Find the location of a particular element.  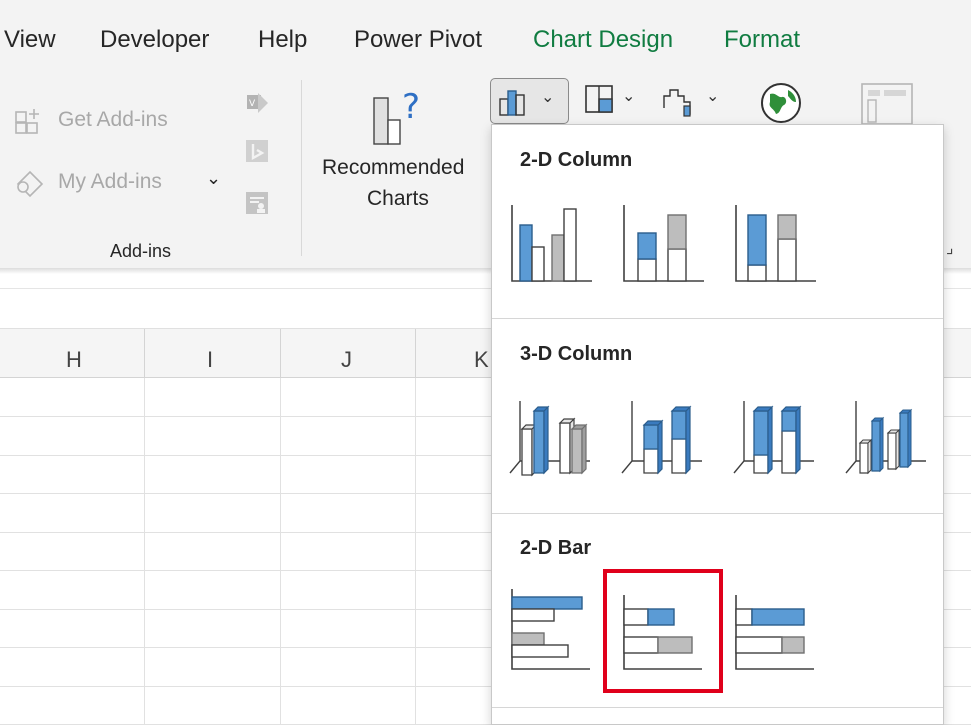

dialog-launcher-icon: ⌟ is located at coordinates (950, 248).